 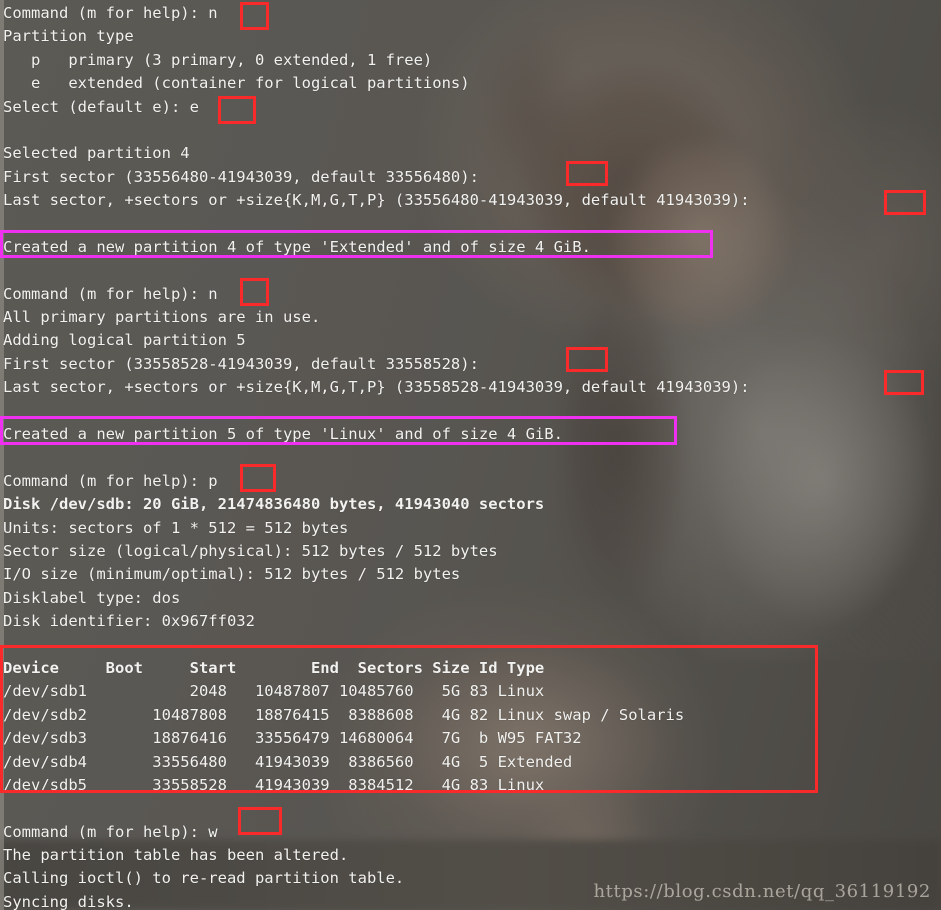 I want to click on terminal-line: Disk identifier: 0x967ff032, so click(x=129, y=621).